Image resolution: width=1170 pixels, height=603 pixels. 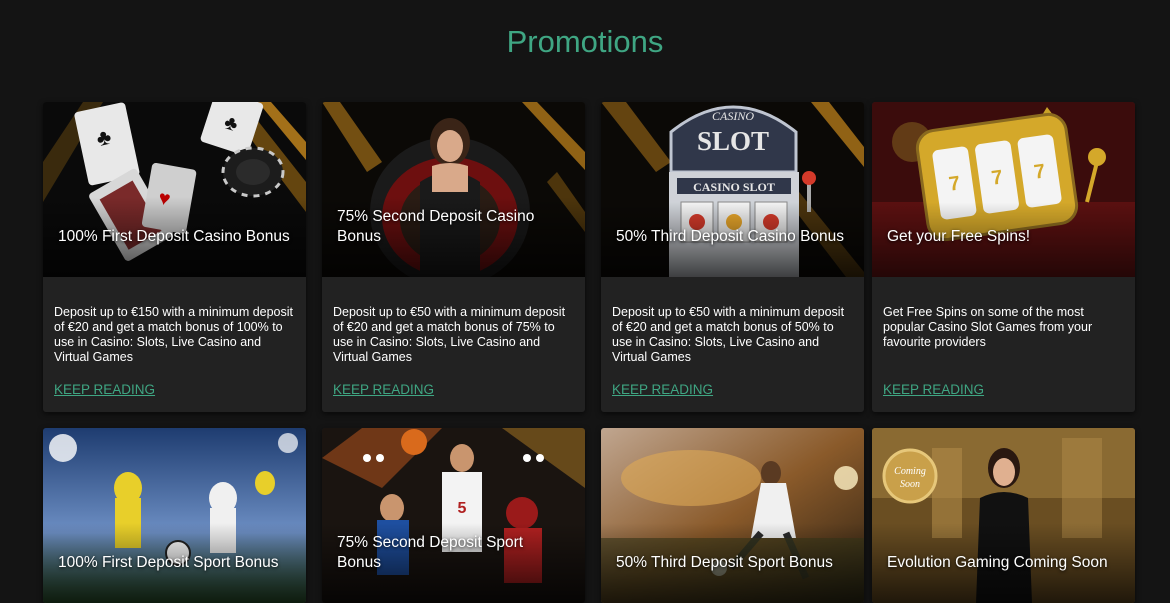 I want to click on slot-main-label: SLOT, so click(x=733, y=141).